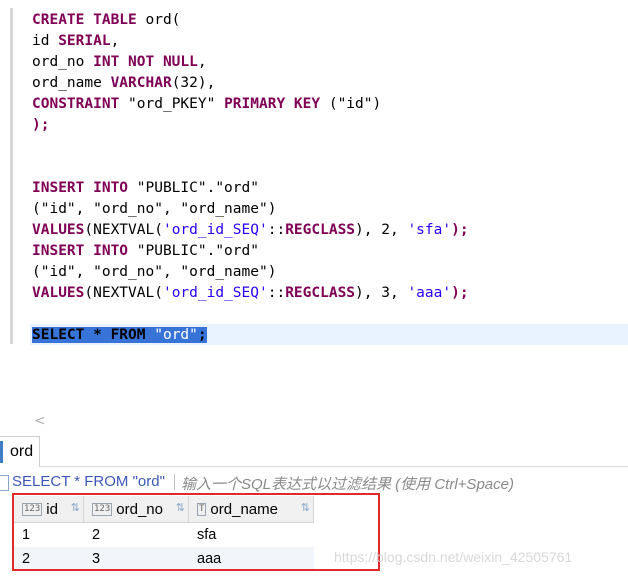 The width and height of the screenshot is (628, 577). What do you see at coordinates (250, 125) in the screenshot?
I see `code-line: );` at bounding box center [250, 125].